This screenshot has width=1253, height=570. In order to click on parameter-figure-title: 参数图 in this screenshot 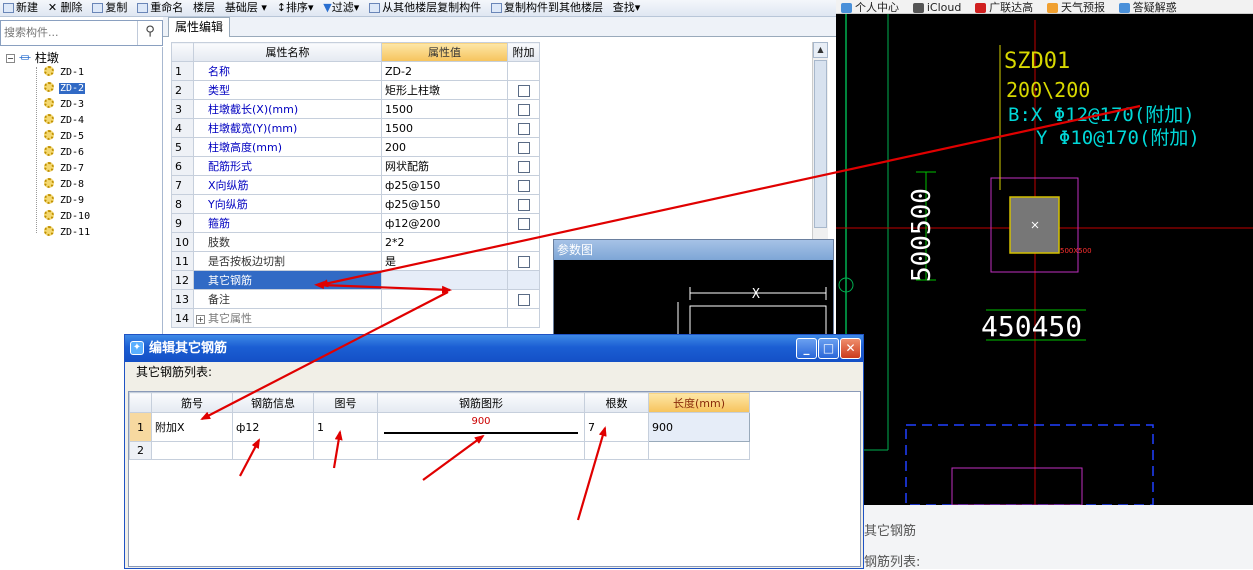, I will do `click(693, 250)`.